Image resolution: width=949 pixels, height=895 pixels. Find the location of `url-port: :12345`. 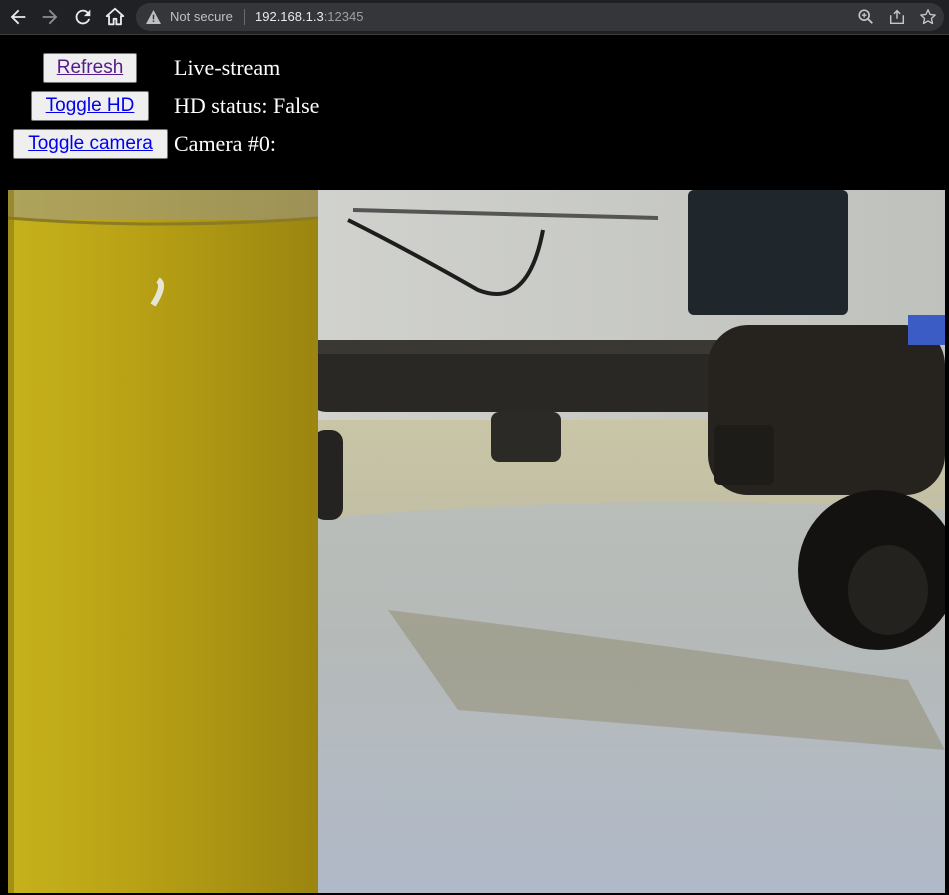

url-port: :12345 is located at coordinates (343, 16).